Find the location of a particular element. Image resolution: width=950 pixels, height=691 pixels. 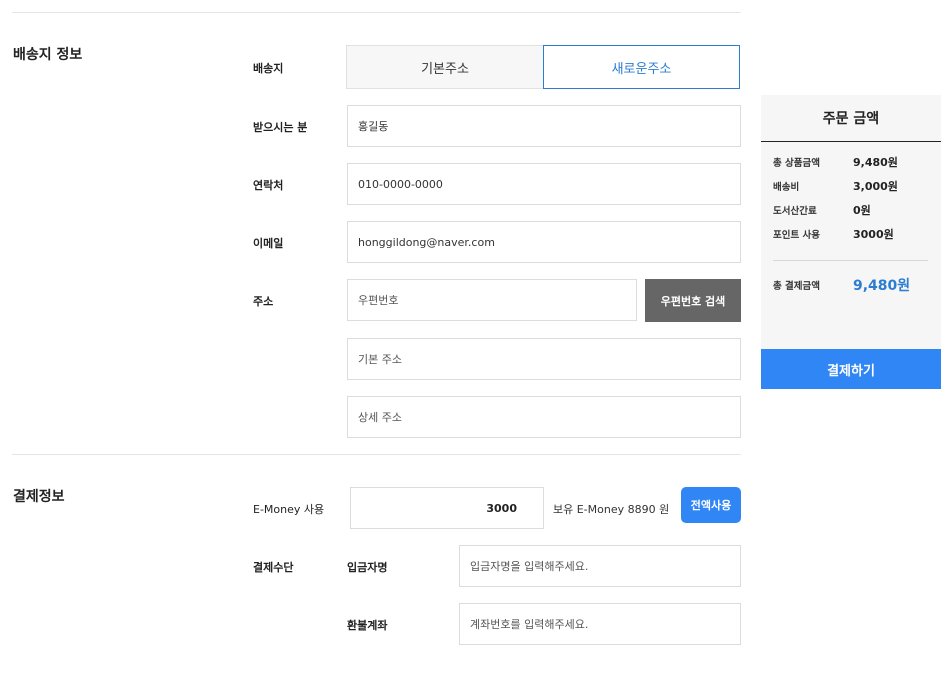

use-all-emoney-button: 전액사용 is located at coordinates (711, 505).